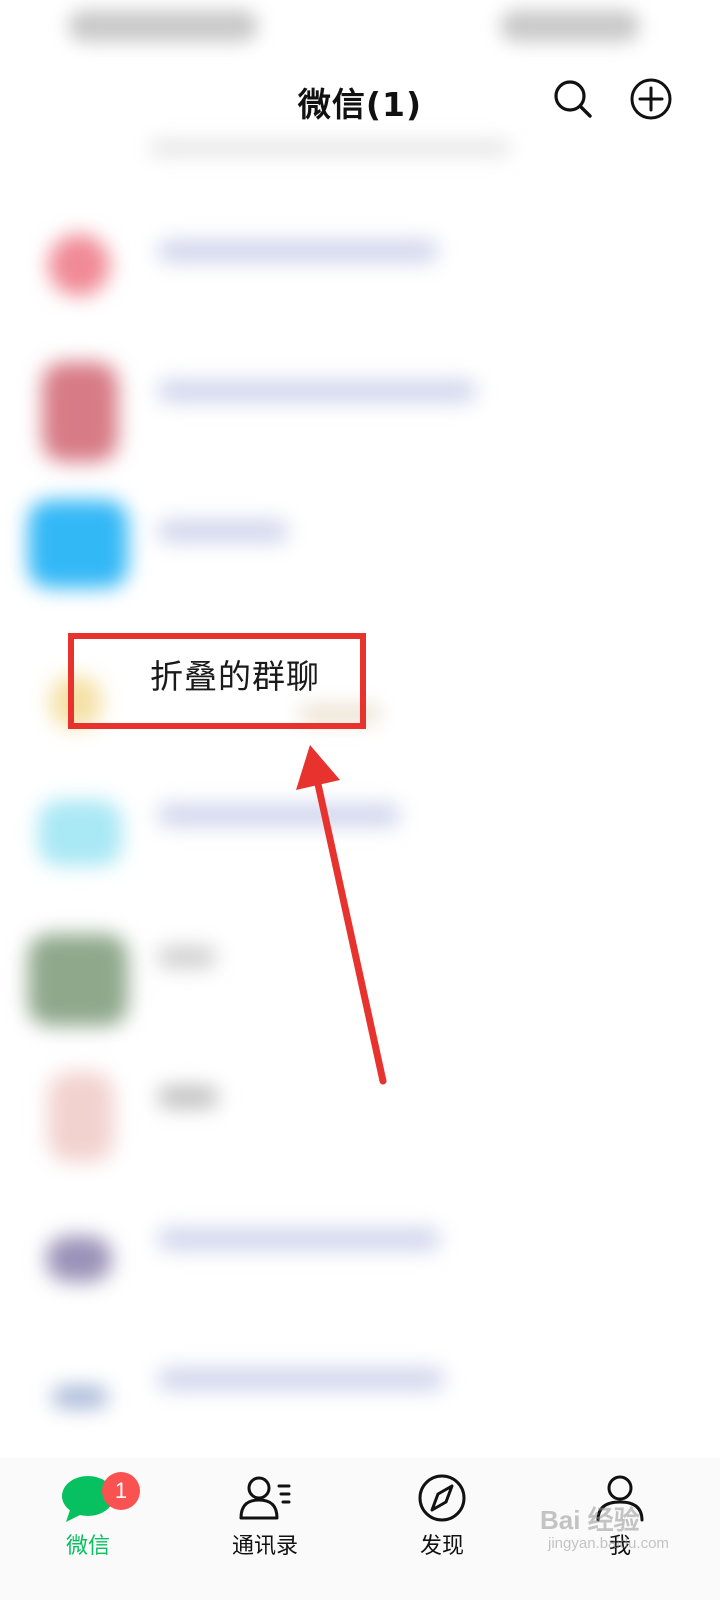  I want to click on search-button, so click(573, 99).